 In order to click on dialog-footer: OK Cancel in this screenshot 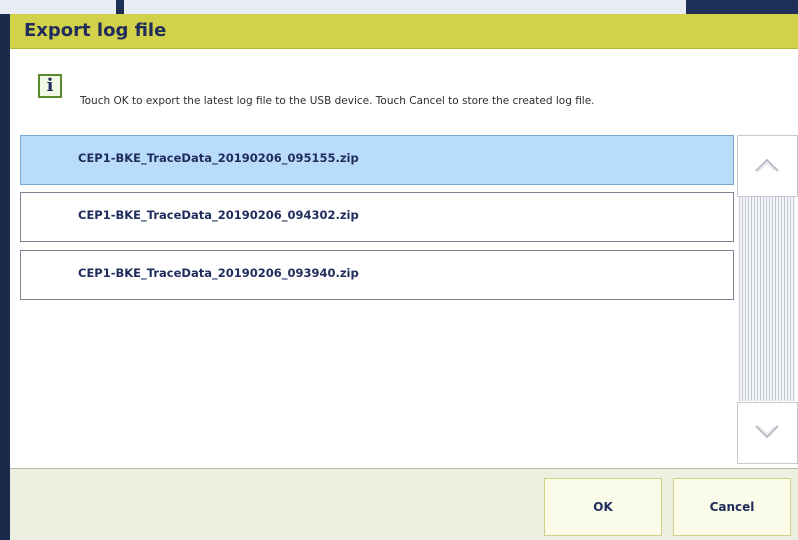, I will do `click(404, 504)`.